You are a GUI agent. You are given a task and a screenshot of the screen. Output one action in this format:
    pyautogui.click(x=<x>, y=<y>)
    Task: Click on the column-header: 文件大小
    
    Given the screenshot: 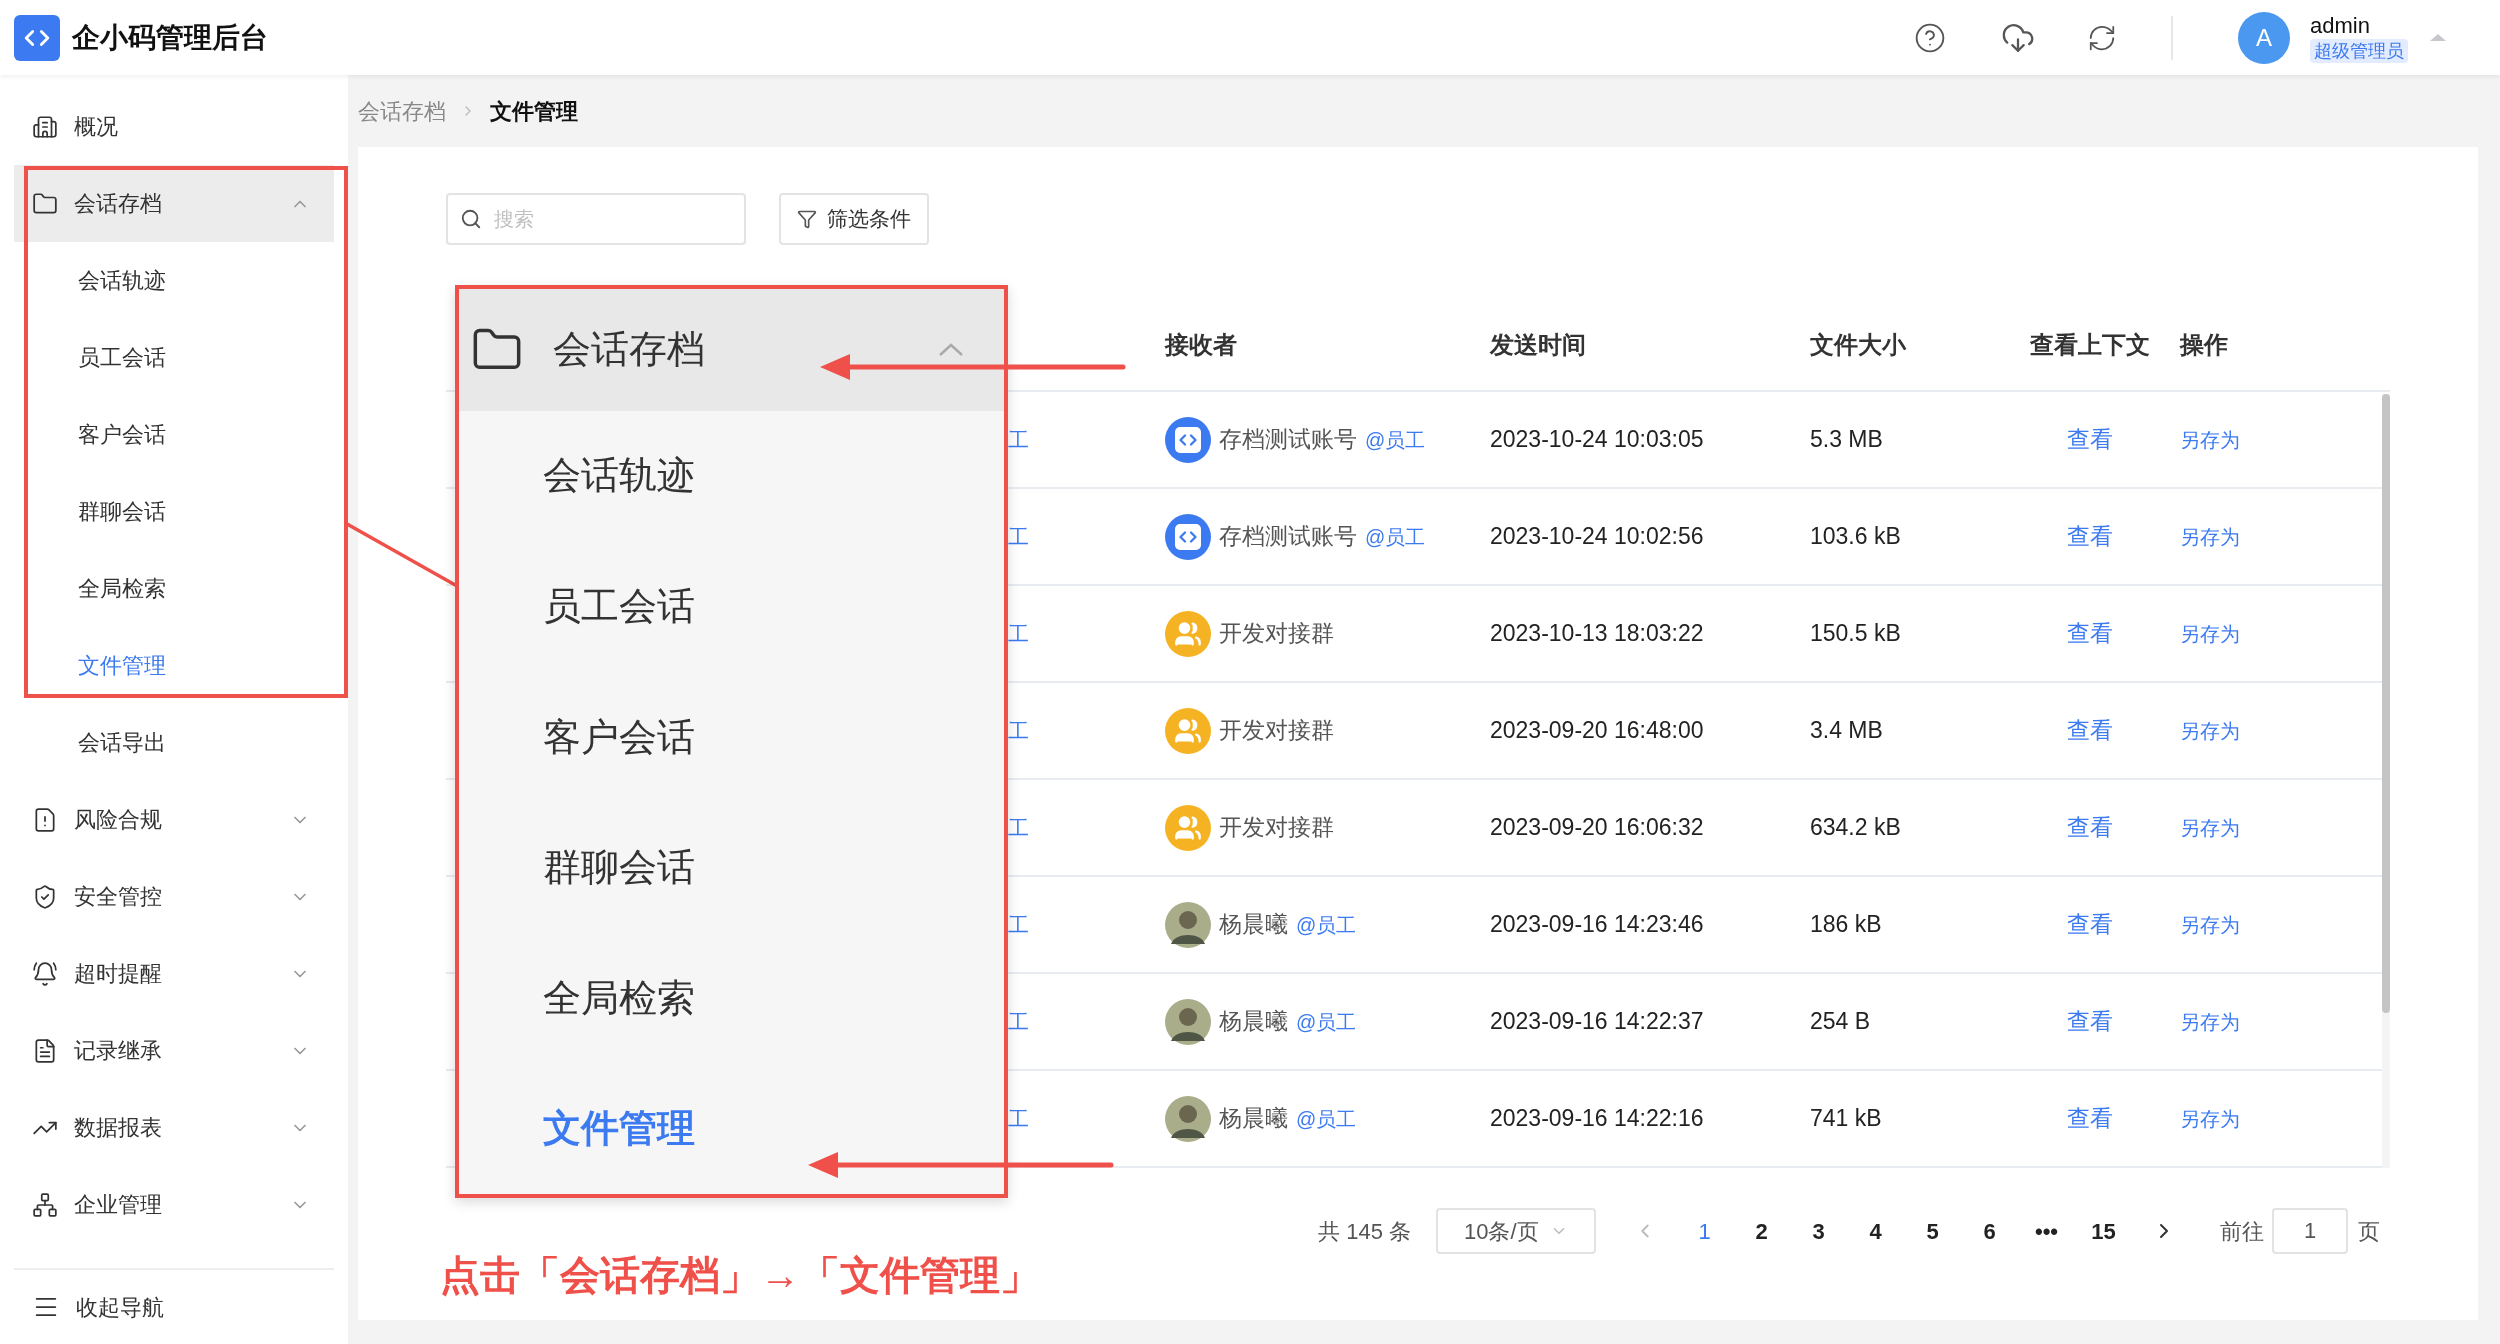 What is the action you would take?
    pyautogui.click(x=1858, y=345)
    